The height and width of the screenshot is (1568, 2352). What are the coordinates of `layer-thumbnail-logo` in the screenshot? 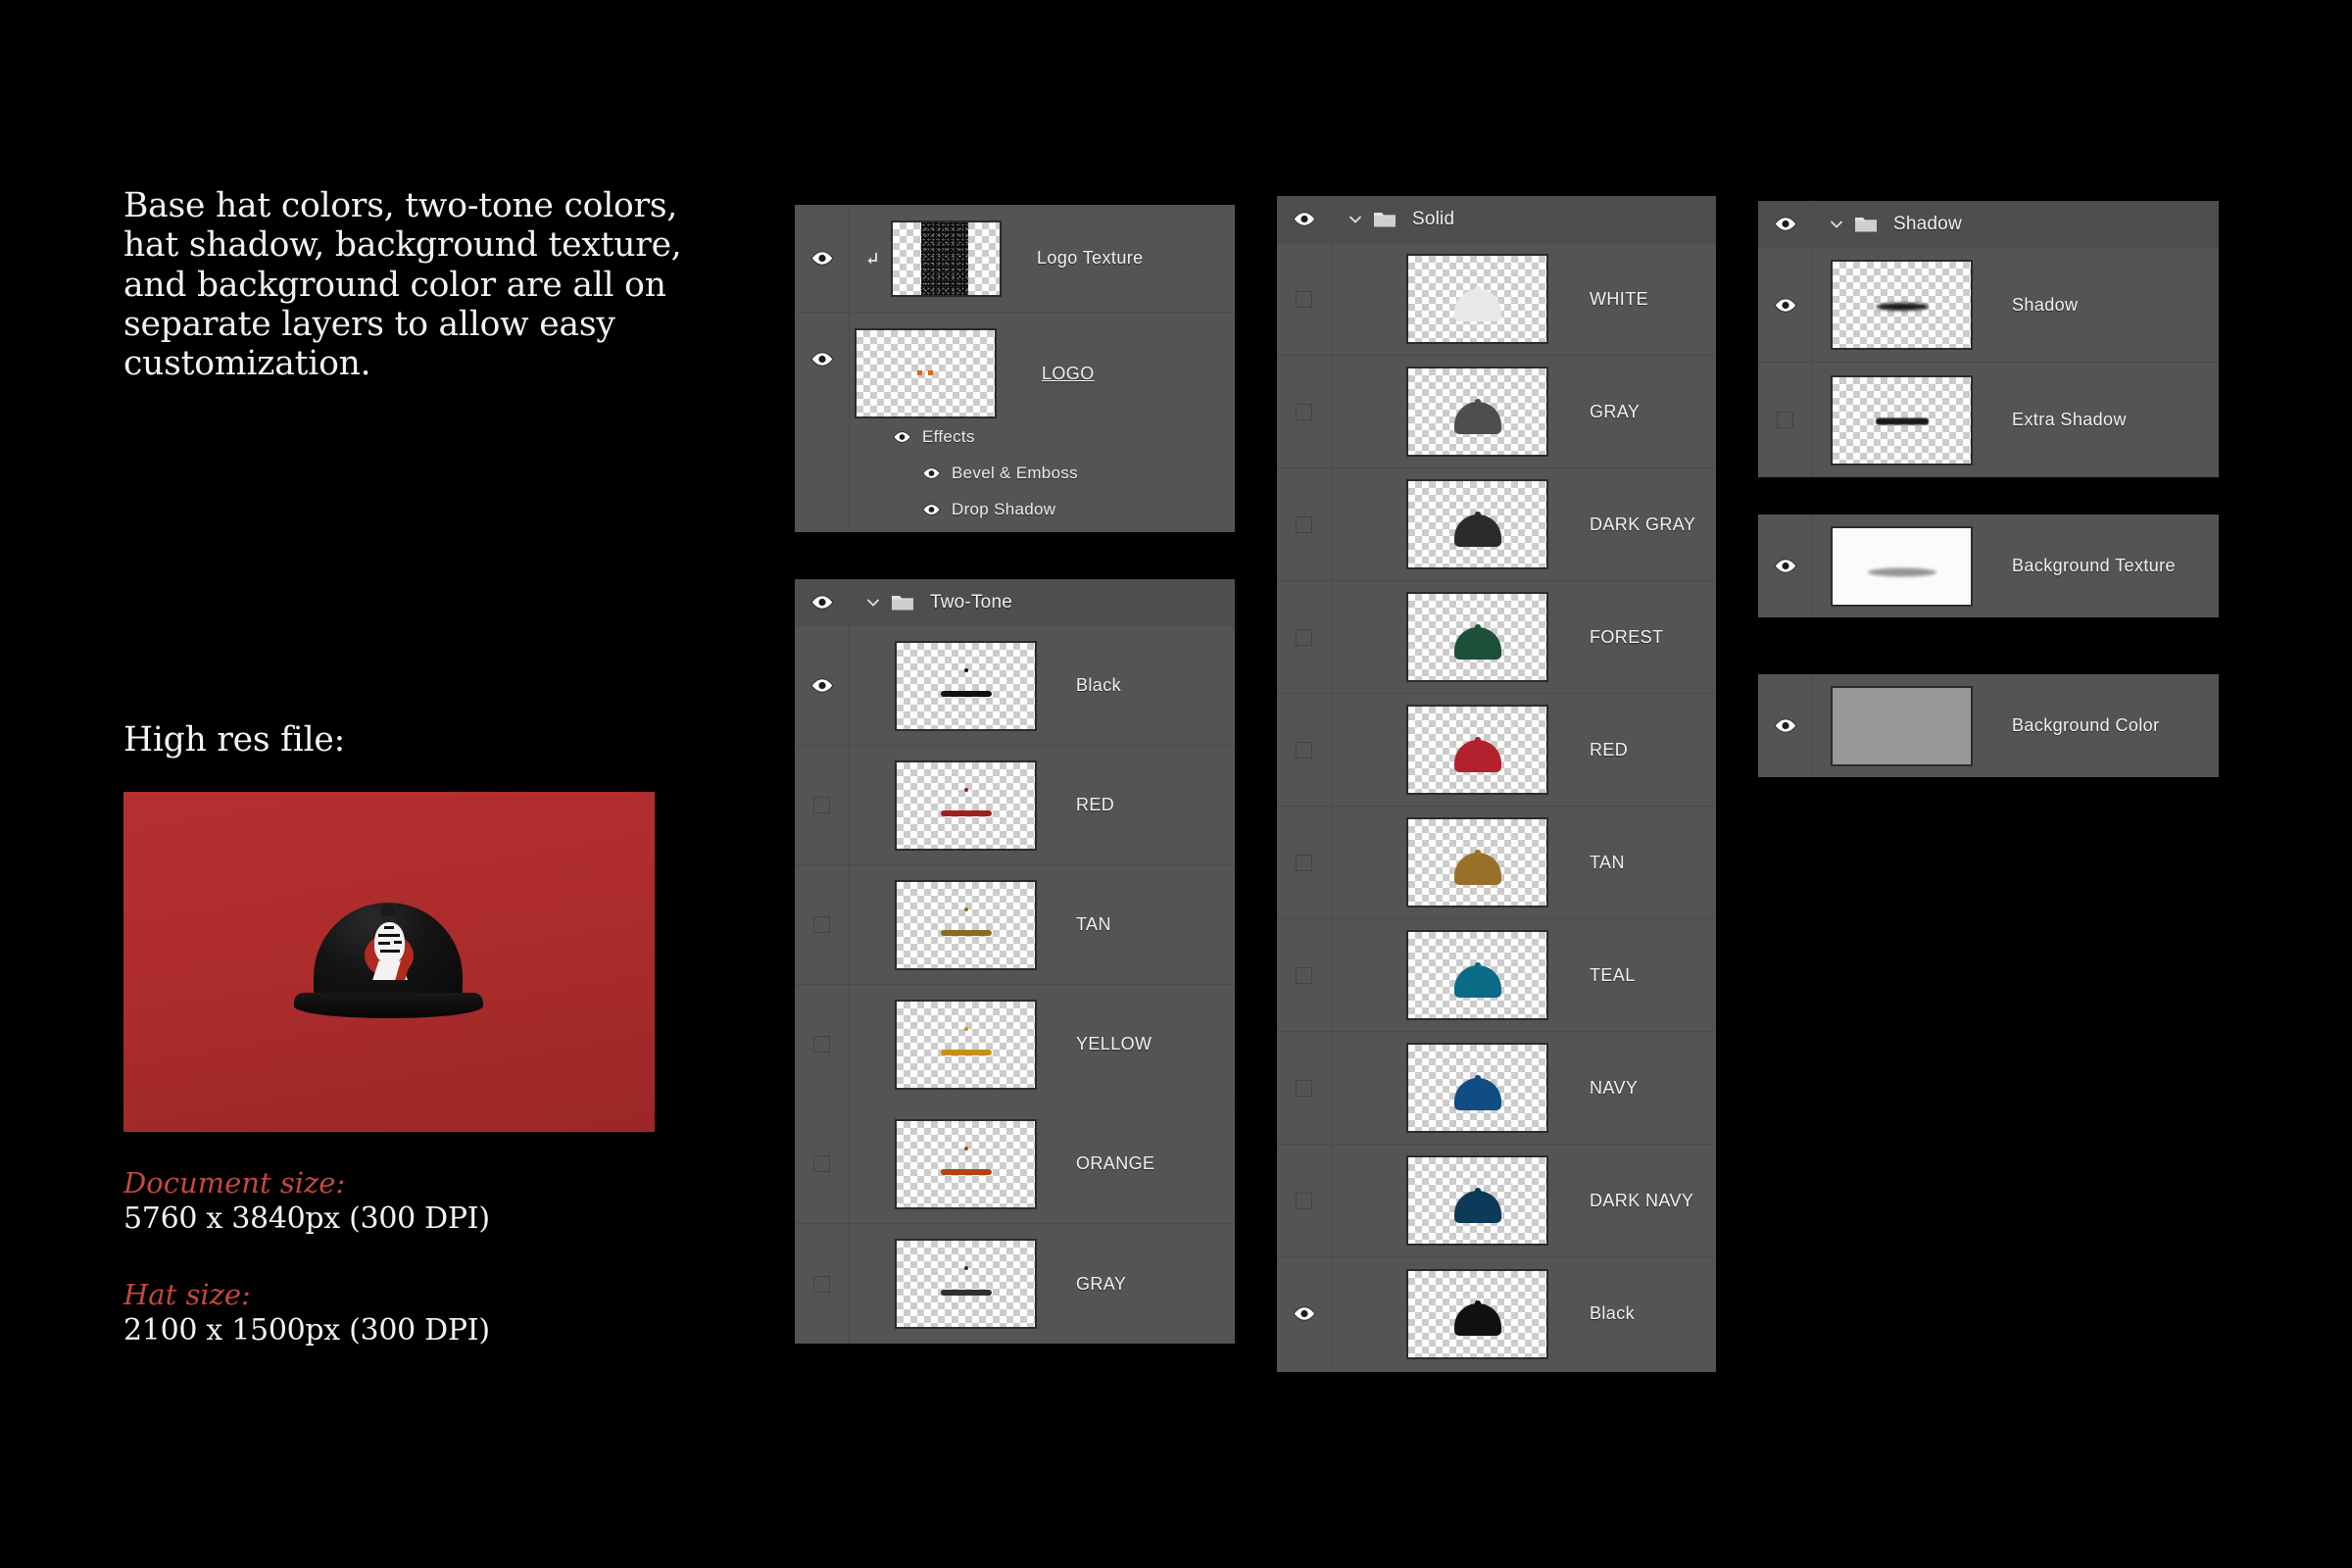 It's located at (926, 373).